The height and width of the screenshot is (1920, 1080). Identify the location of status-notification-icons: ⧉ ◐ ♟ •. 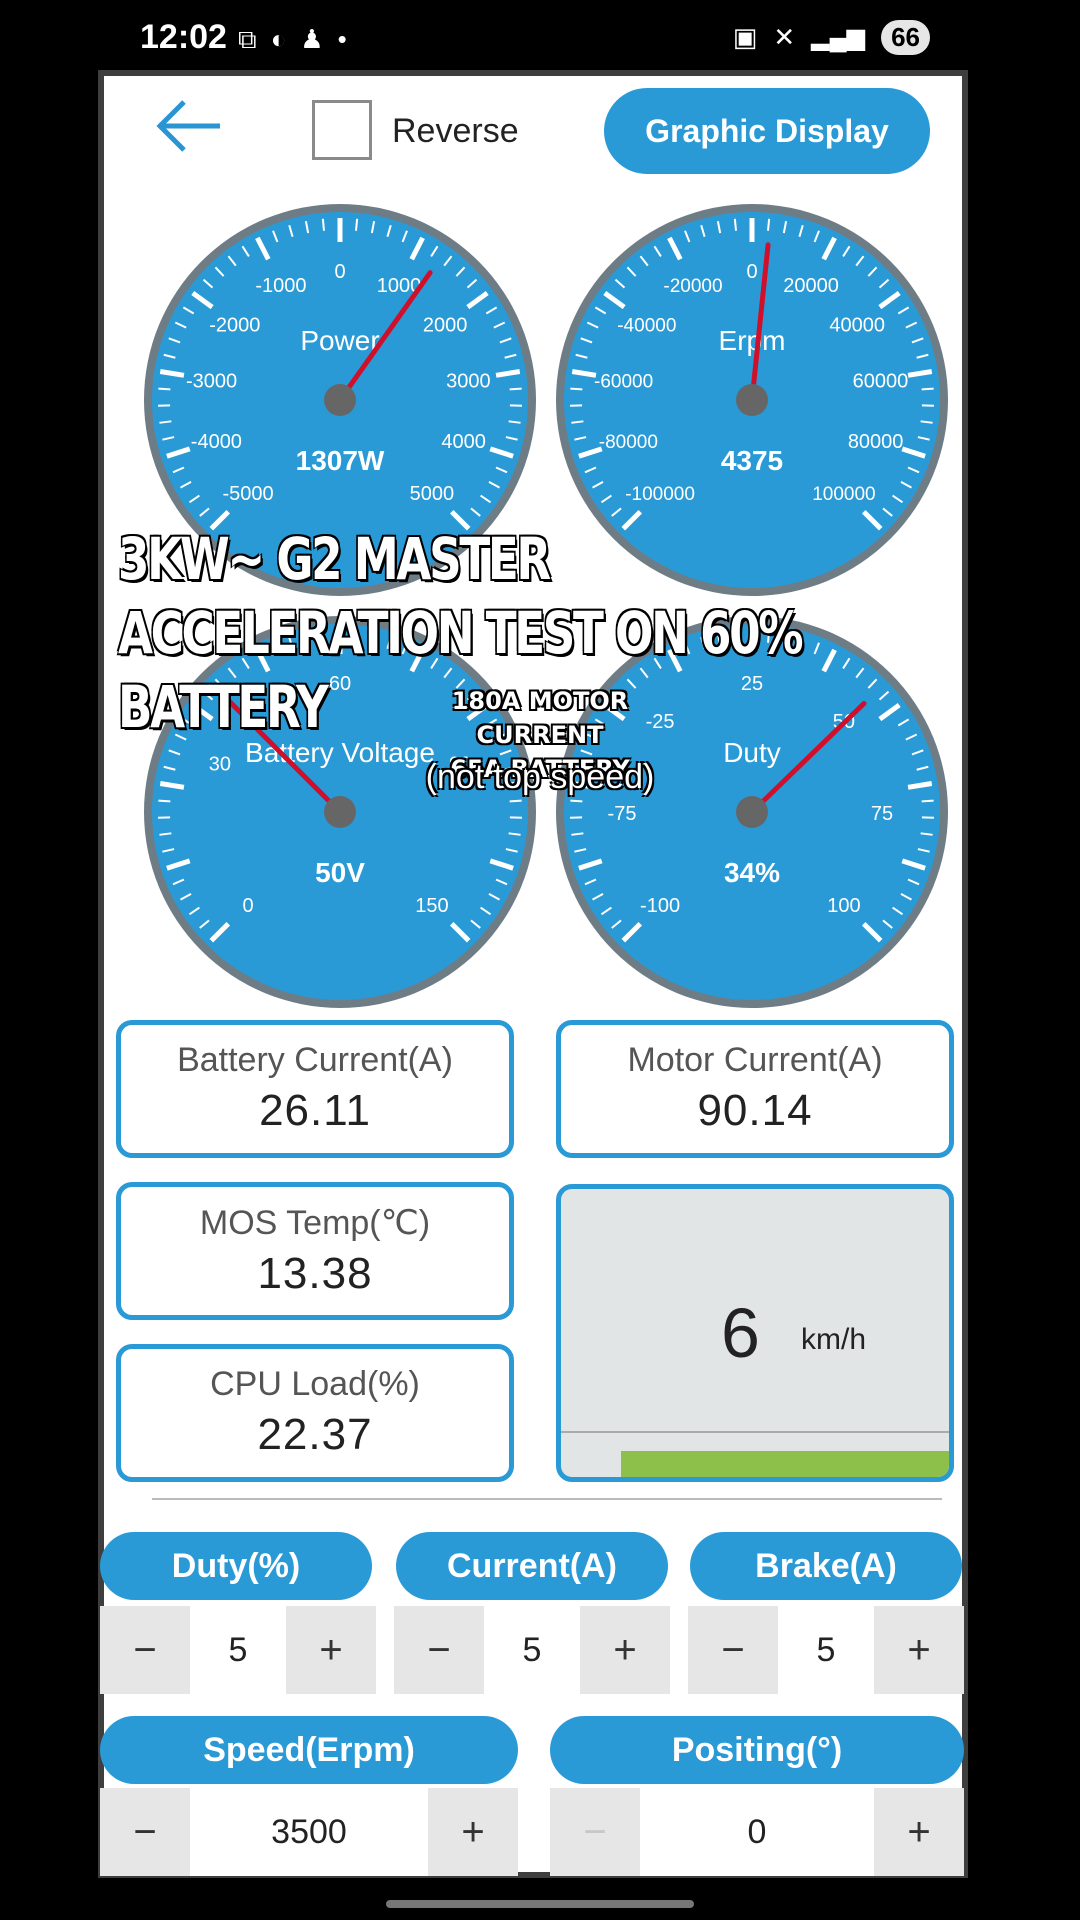
(292, 39).